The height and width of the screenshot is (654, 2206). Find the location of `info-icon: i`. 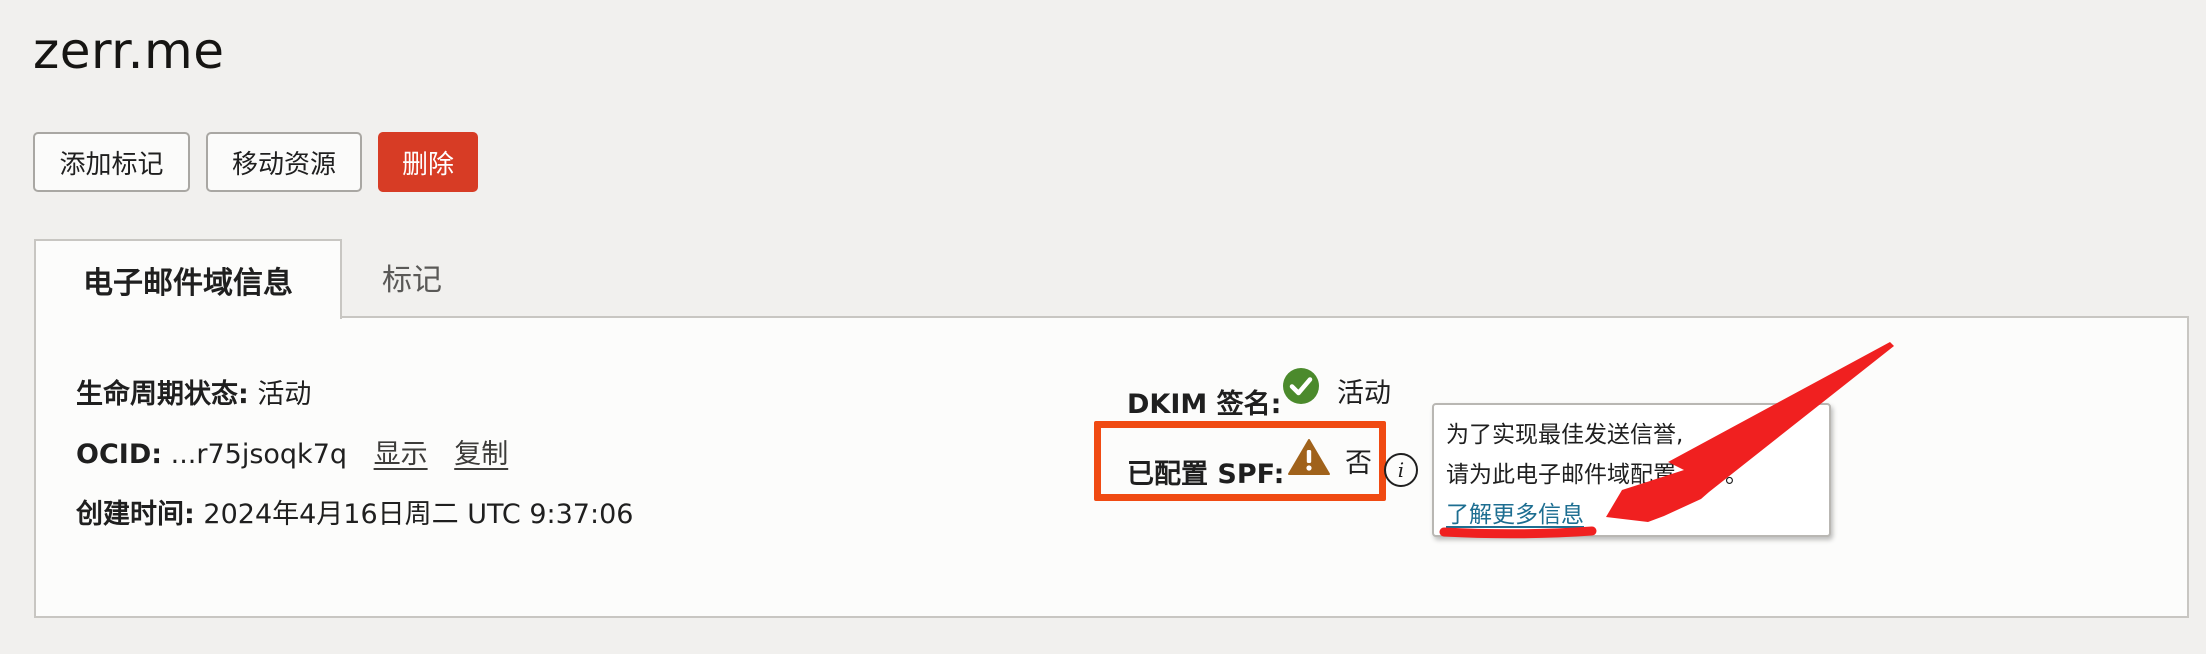

info-icon: i is located at coordinates (1401, 470).